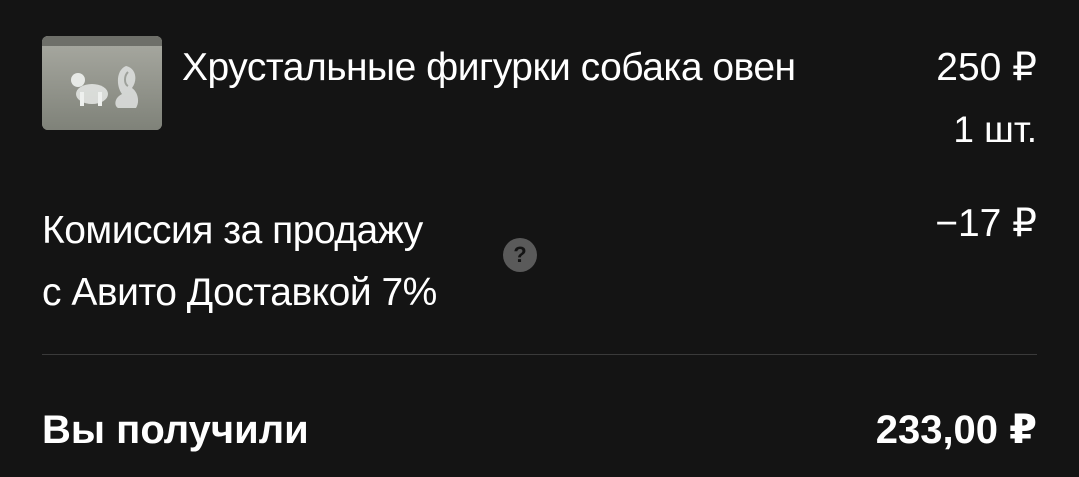 This screenshot has height=477, width=1079. I want to click on divider, so click(539, 354).